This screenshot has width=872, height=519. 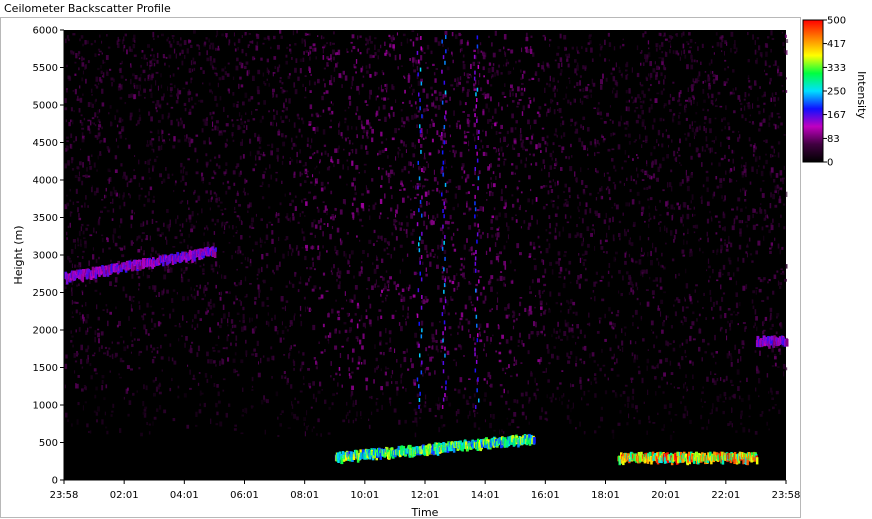 What do you see at coordinates (45, 143) in the screenshot?
I see `y-tick-label: 4500` at bounding box center [45, 143].